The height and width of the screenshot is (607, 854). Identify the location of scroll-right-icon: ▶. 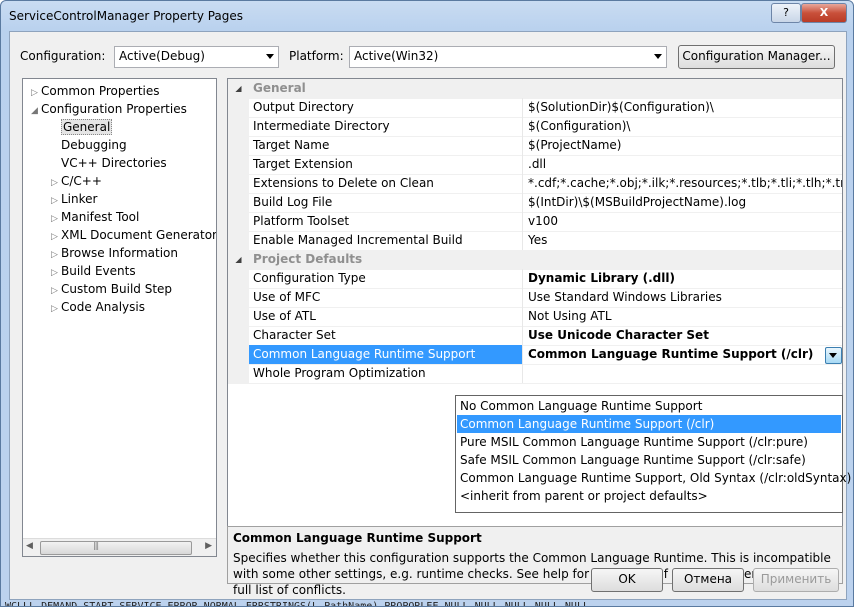
(208, 546).